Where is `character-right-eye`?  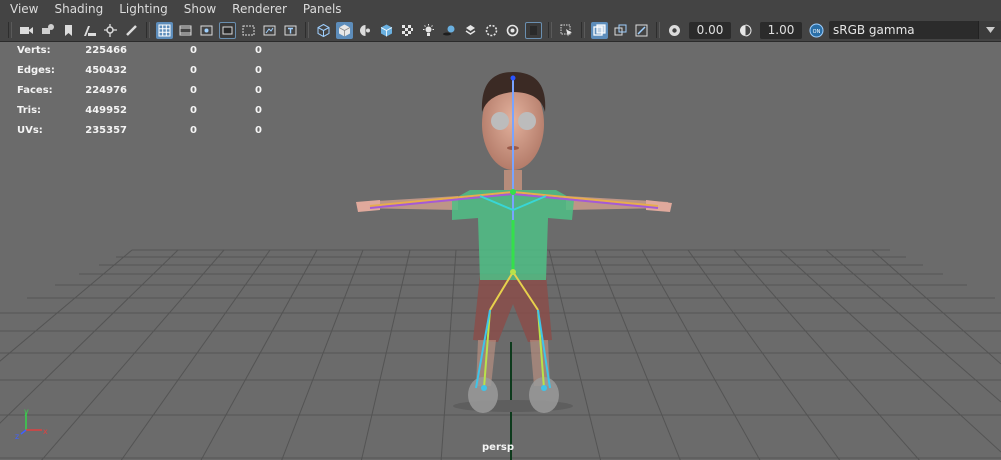
character-right-eye is located at coordinates (527, 121).